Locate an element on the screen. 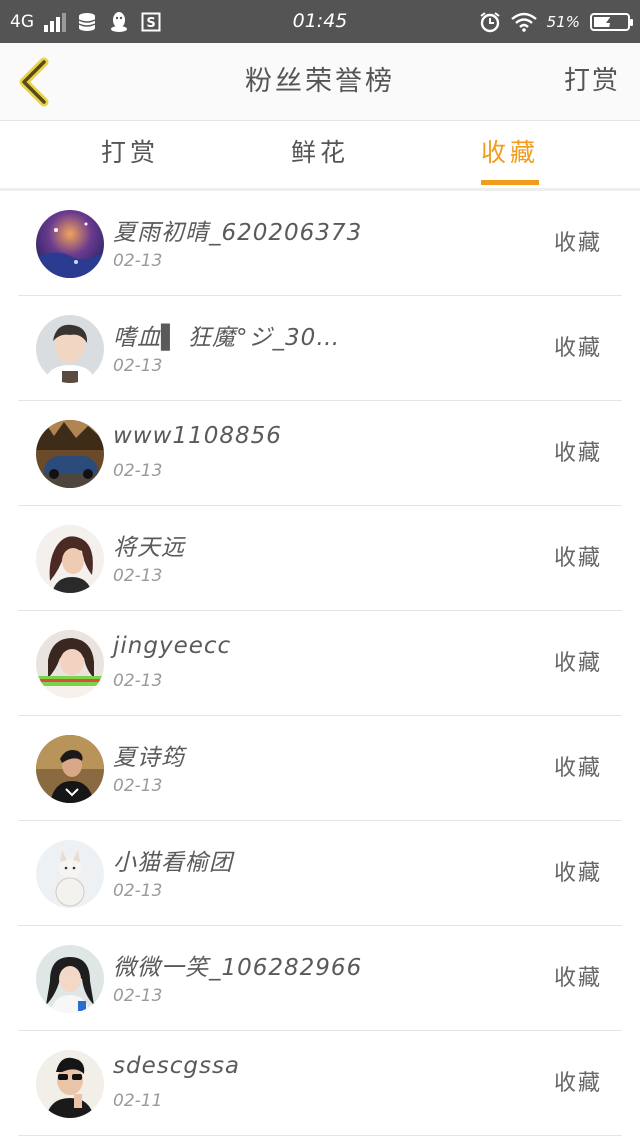 Image resolution: width=640 pixels, height=1138 pixels. list-item: 将天远 02-13 收藏 is located at coordinates (320, 558).